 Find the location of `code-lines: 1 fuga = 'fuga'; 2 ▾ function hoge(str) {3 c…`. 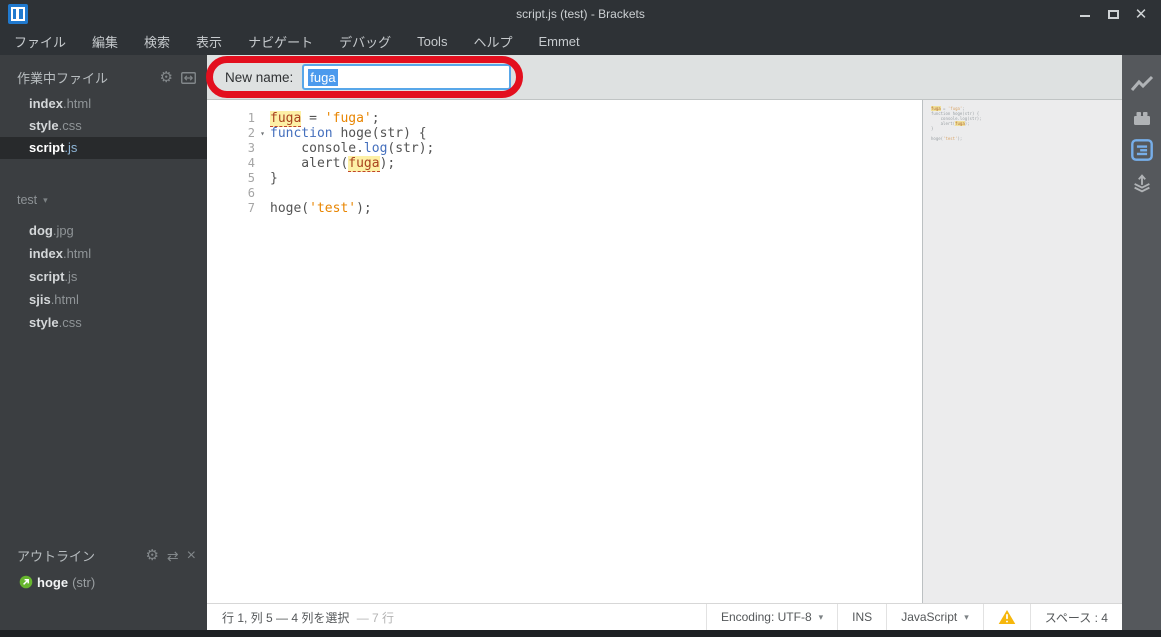

code-lines: 1 fuga = 'fuga'; 2 ▾ function hoge(str) {3 c… is located at coordinates (564, 163).